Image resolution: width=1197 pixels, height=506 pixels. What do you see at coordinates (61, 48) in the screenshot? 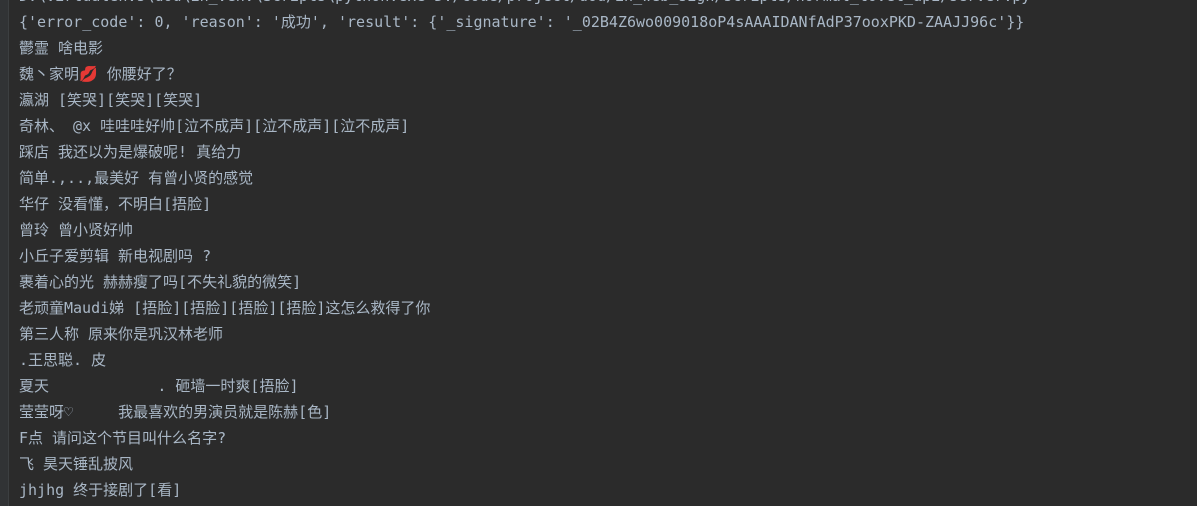
I see `console-line: 鬱霊 啥电影` at bounding box center [61, 48].